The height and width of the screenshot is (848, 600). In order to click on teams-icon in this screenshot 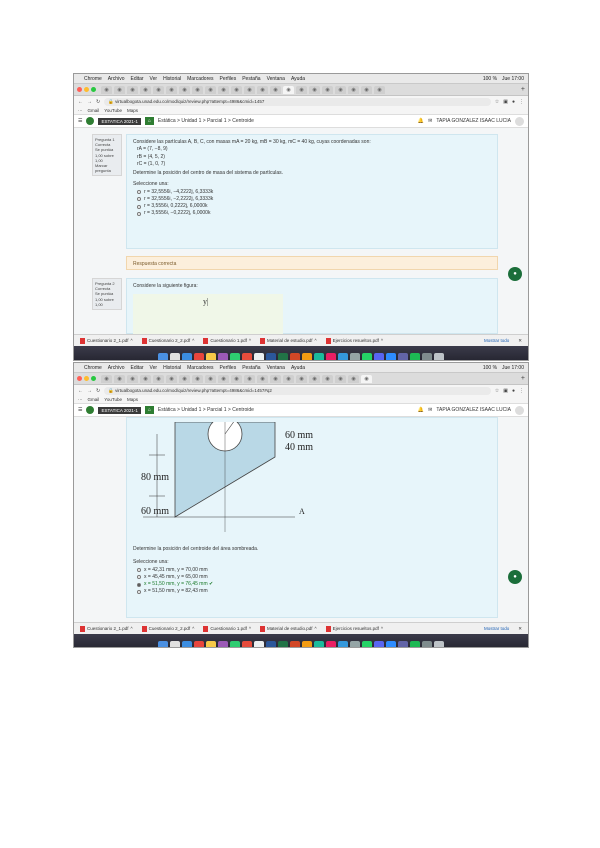, I will do `click(403, 356)`.